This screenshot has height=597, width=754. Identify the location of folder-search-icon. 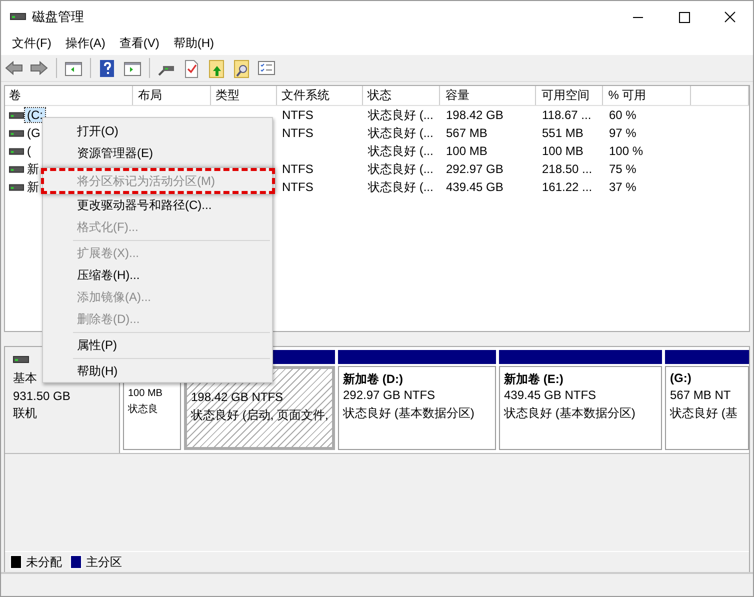
(241, 68).